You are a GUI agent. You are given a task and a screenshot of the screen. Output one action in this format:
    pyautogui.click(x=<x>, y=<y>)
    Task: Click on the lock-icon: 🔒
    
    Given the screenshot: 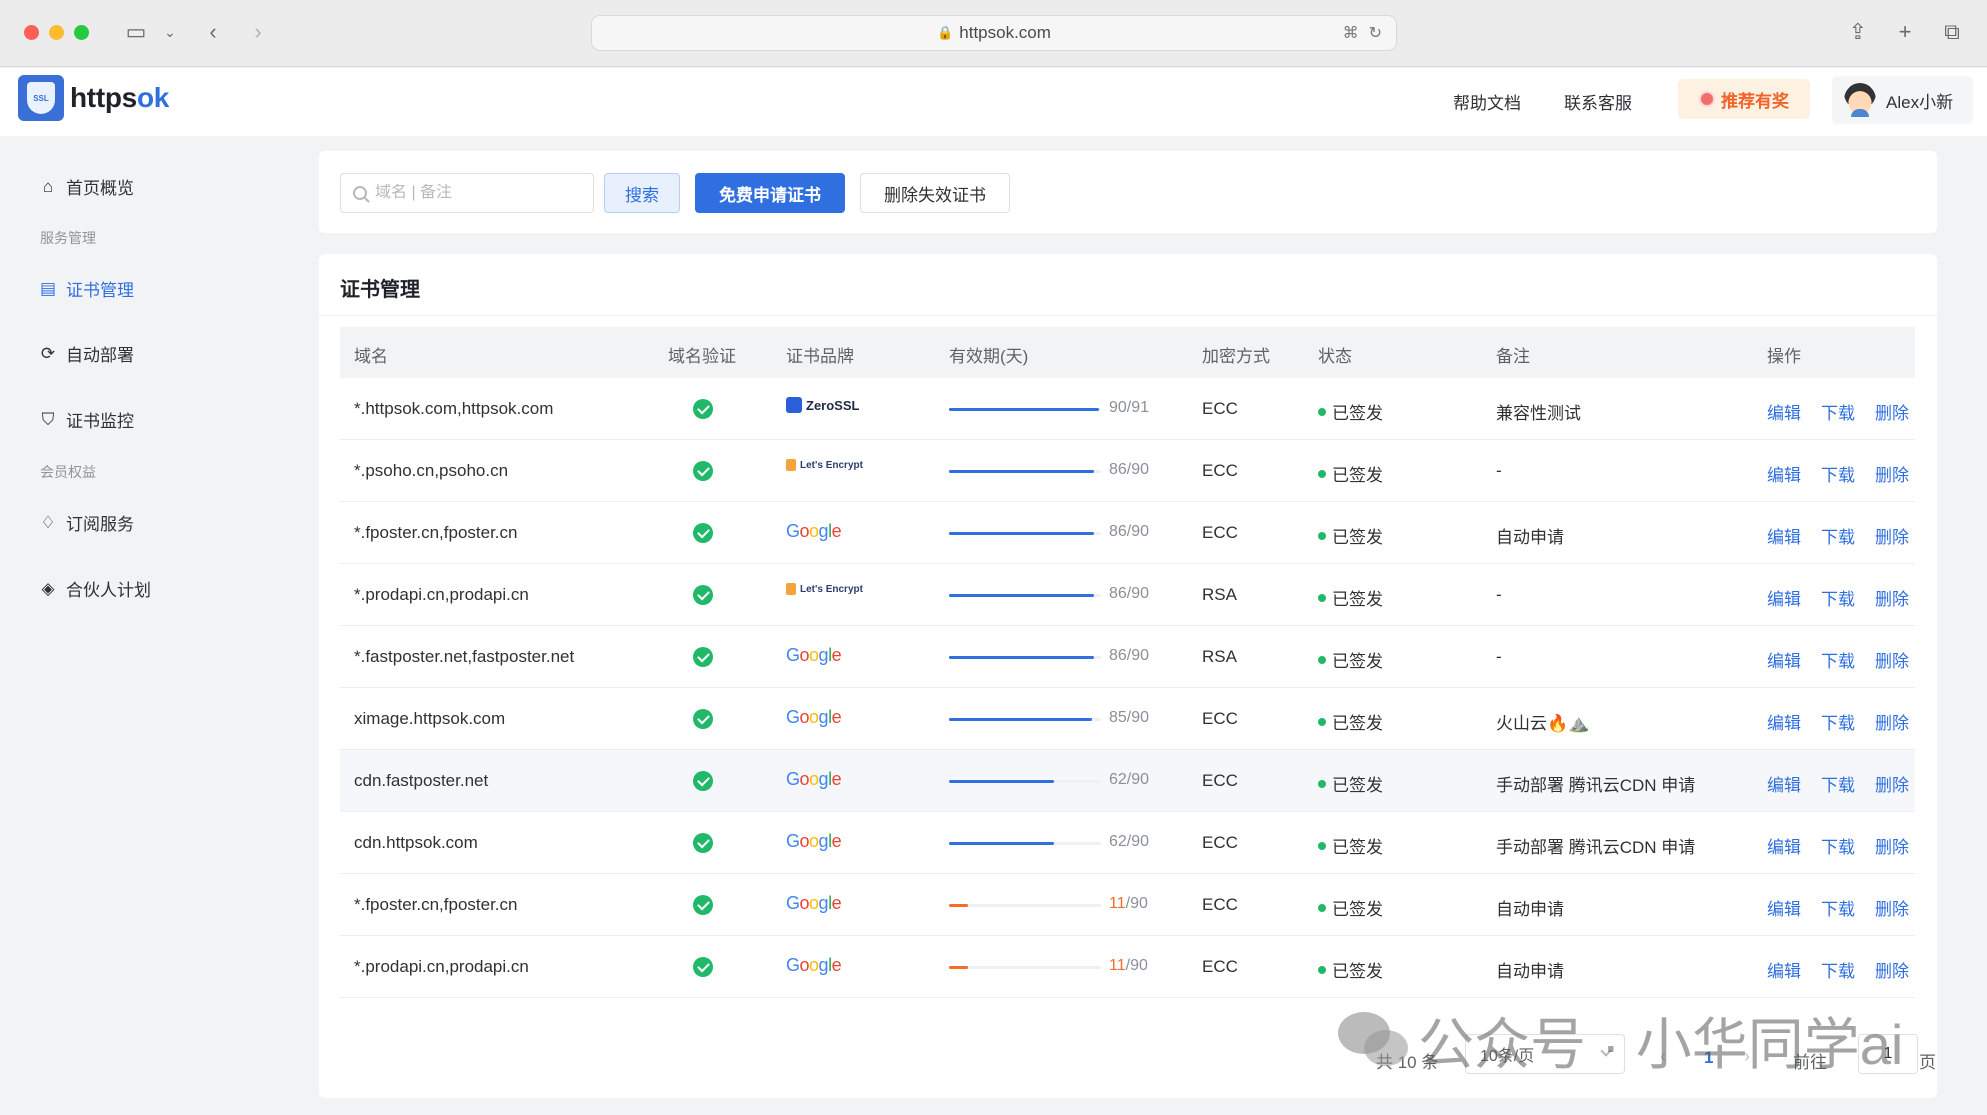 What is the action you would take?
    pyautogui.click(x=945, y=32)
    